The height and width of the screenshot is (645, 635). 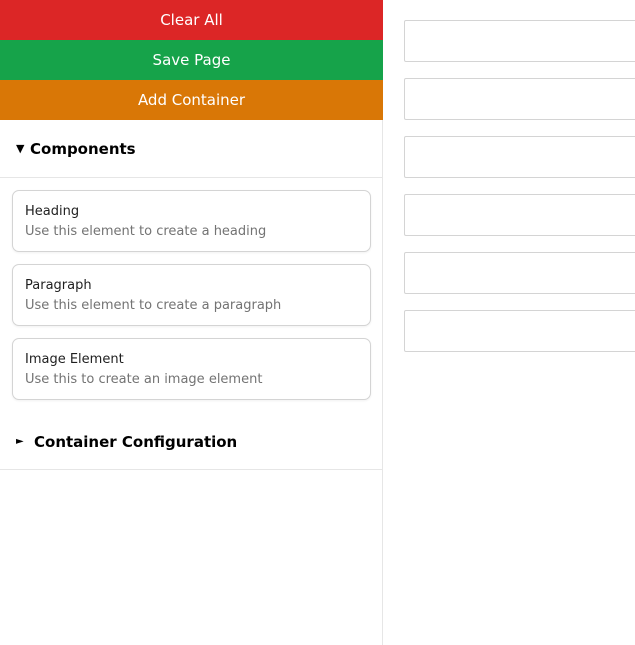 I want to click on component-description: Use this element to create a paragraph, so click(x=153, y=305).